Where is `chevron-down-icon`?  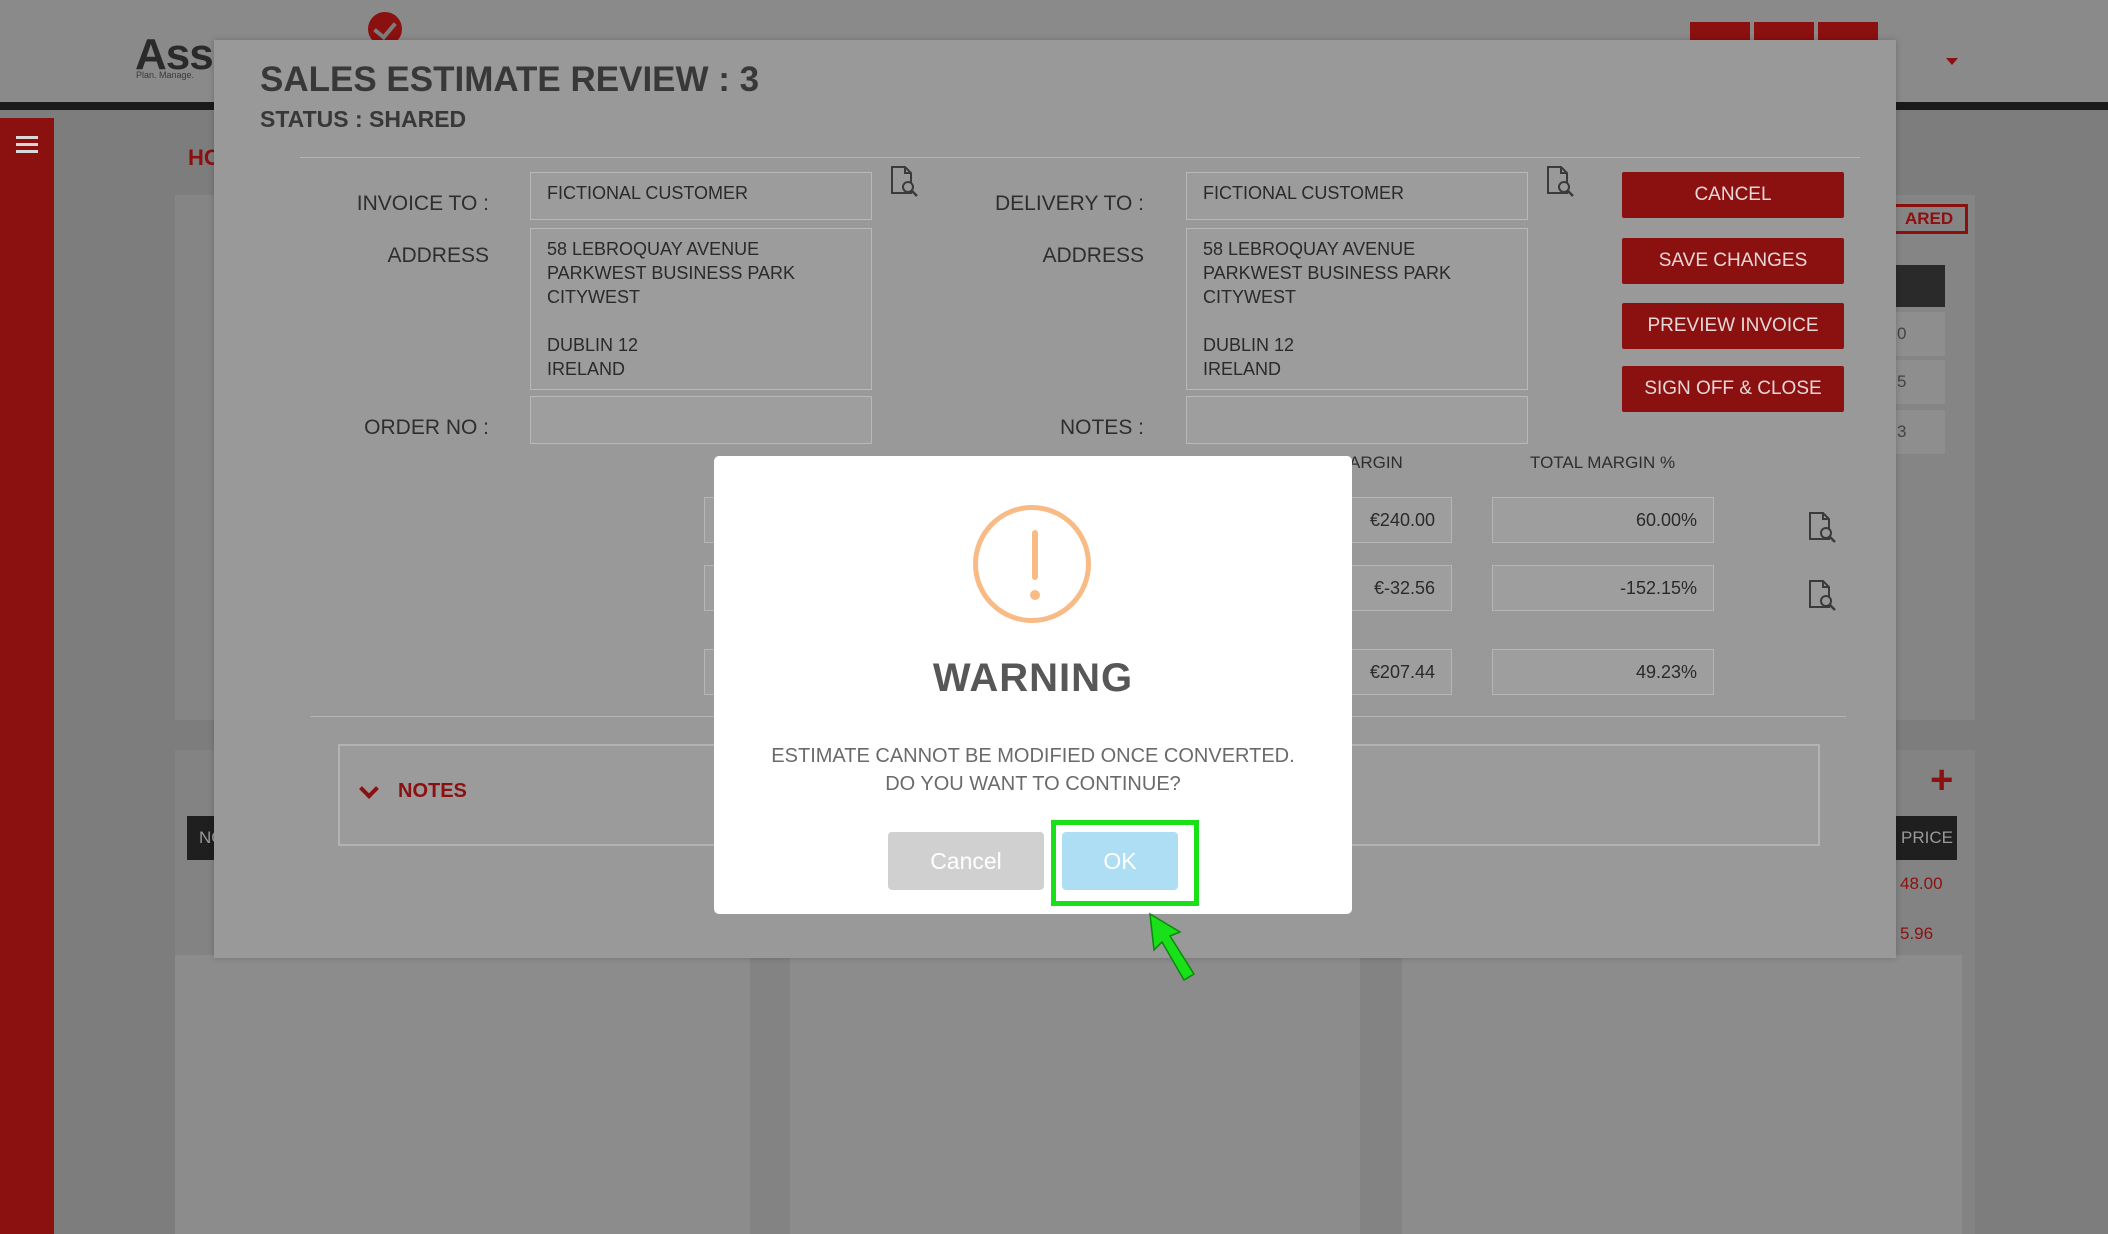 chevron-down-icon is located at coordinates (369, 789).